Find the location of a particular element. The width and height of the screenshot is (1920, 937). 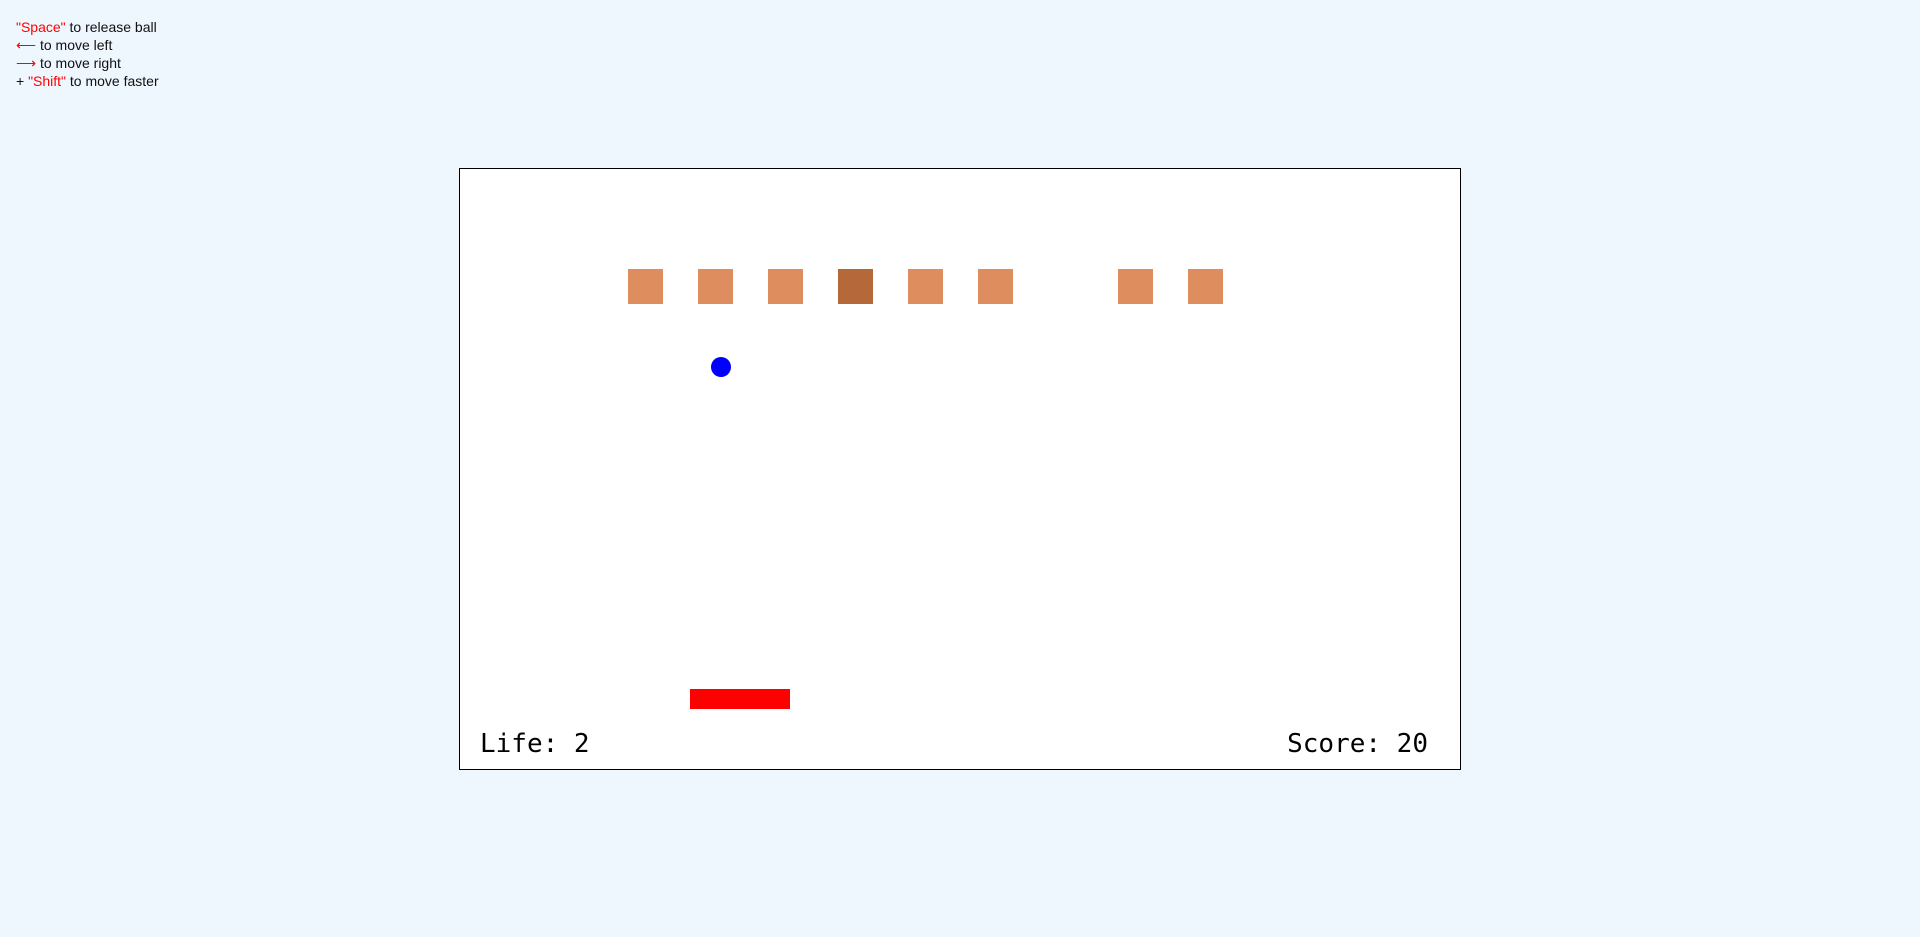

instruction-text: to release ball is located at coordinates (111, 27).